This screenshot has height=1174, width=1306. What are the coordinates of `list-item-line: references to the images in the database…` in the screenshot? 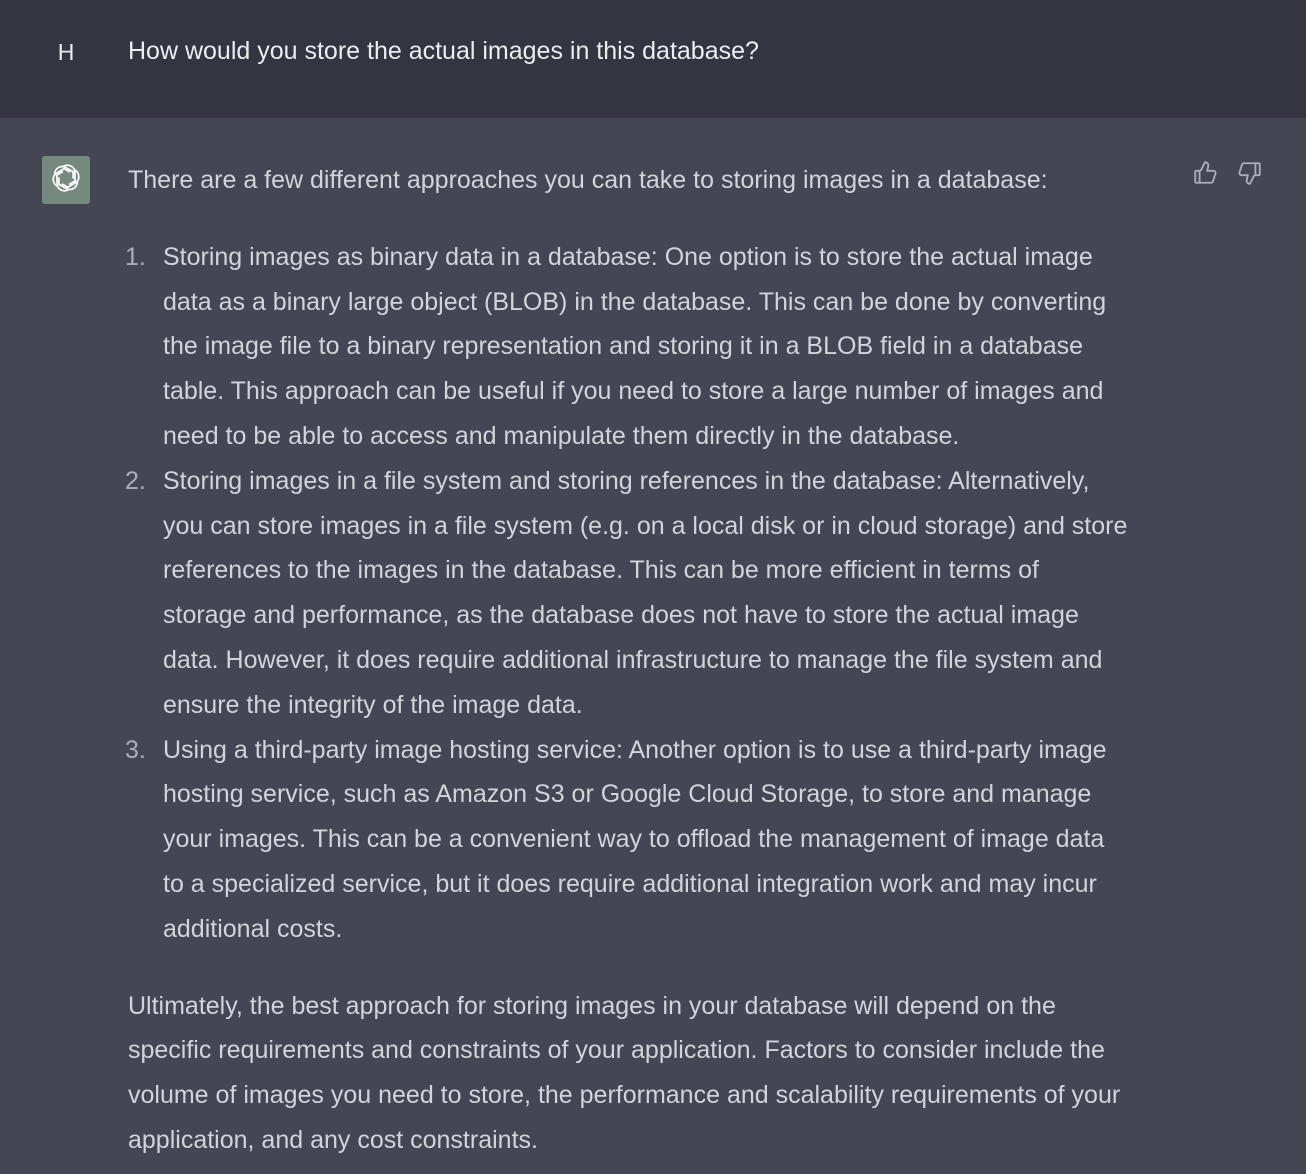 It's located at (601, 570).